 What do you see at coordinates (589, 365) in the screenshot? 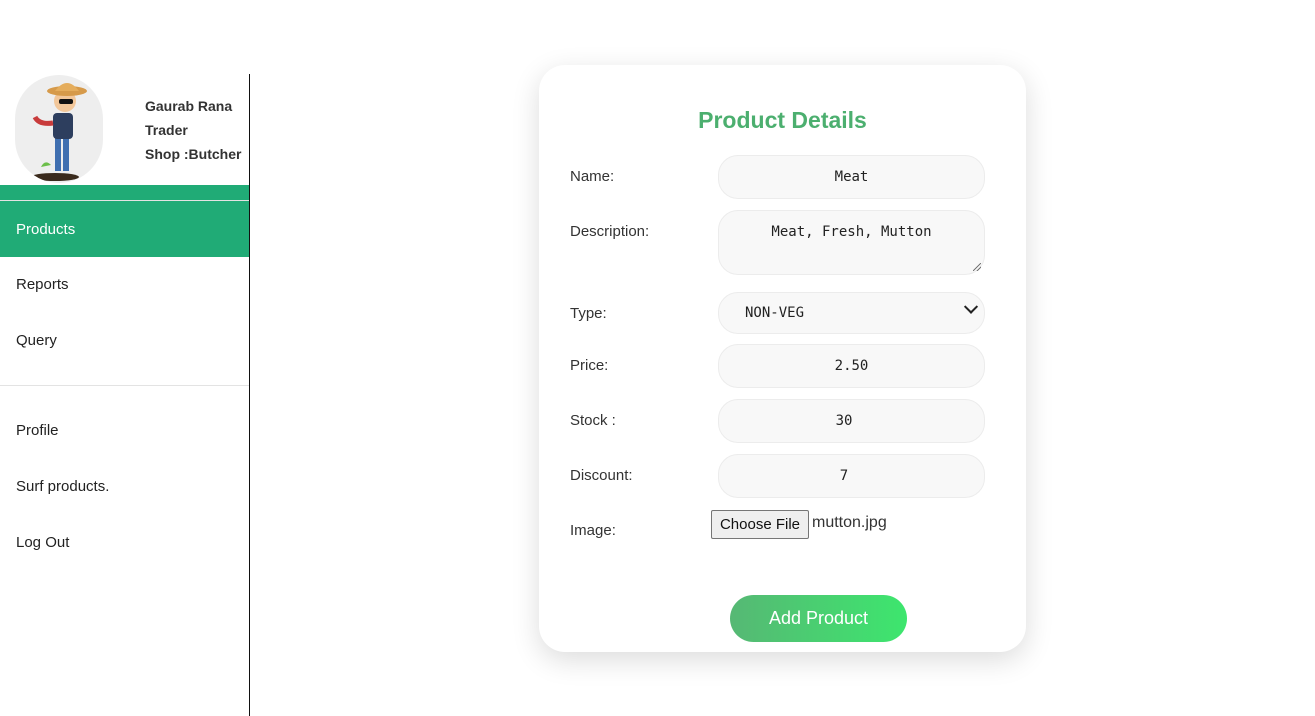
I see `price-label: Price:` at bounding box center [589, 365].